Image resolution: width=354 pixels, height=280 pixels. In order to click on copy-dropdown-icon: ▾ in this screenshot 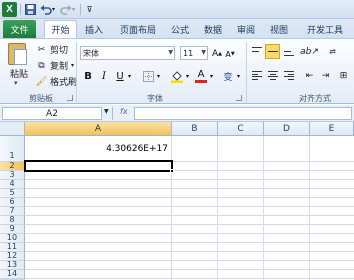, I will do `click(72, 65)`.